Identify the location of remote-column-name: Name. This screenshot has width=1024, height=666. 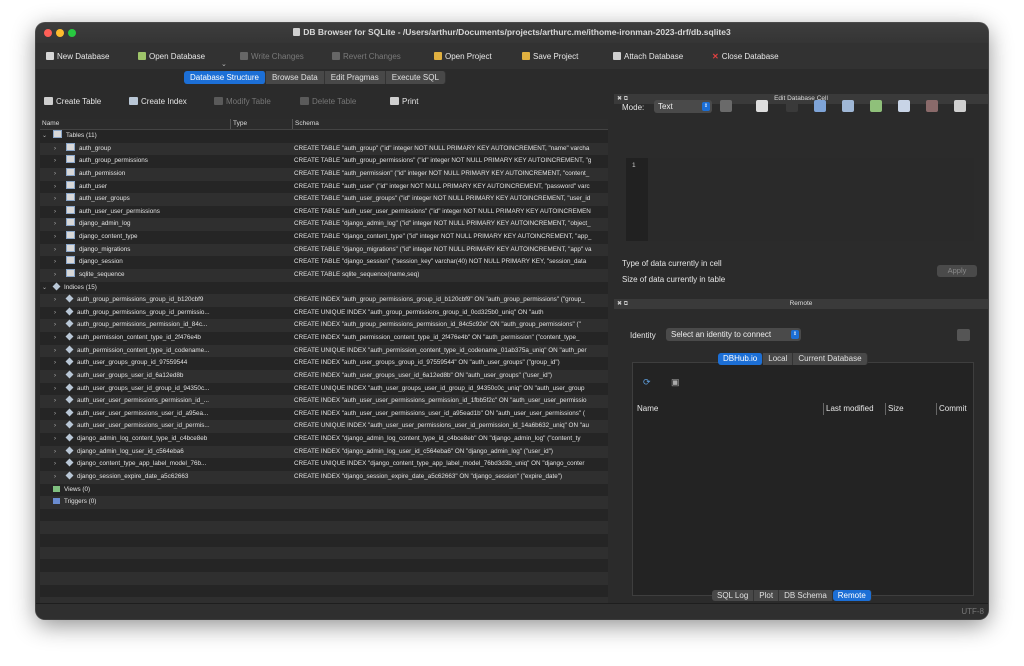
(647, 409).